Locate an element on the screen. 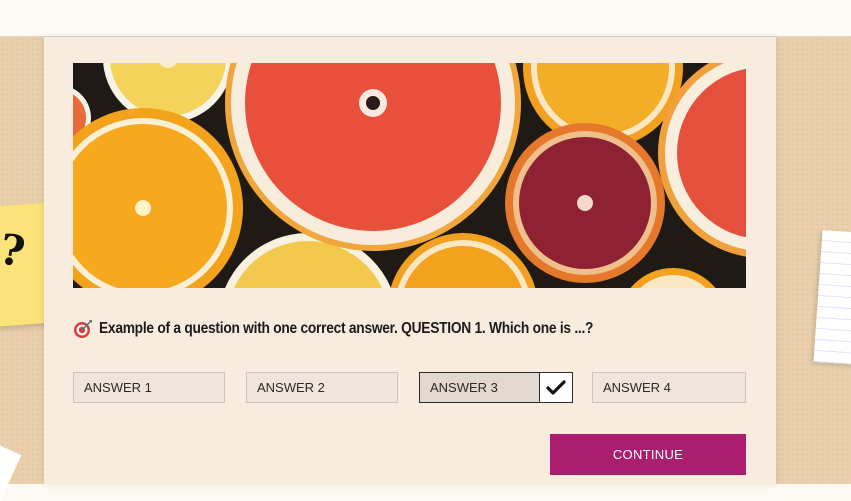 The image size is (851, 501). answer-option-4: ANSWER 4 is located at coordinates (669, 387).